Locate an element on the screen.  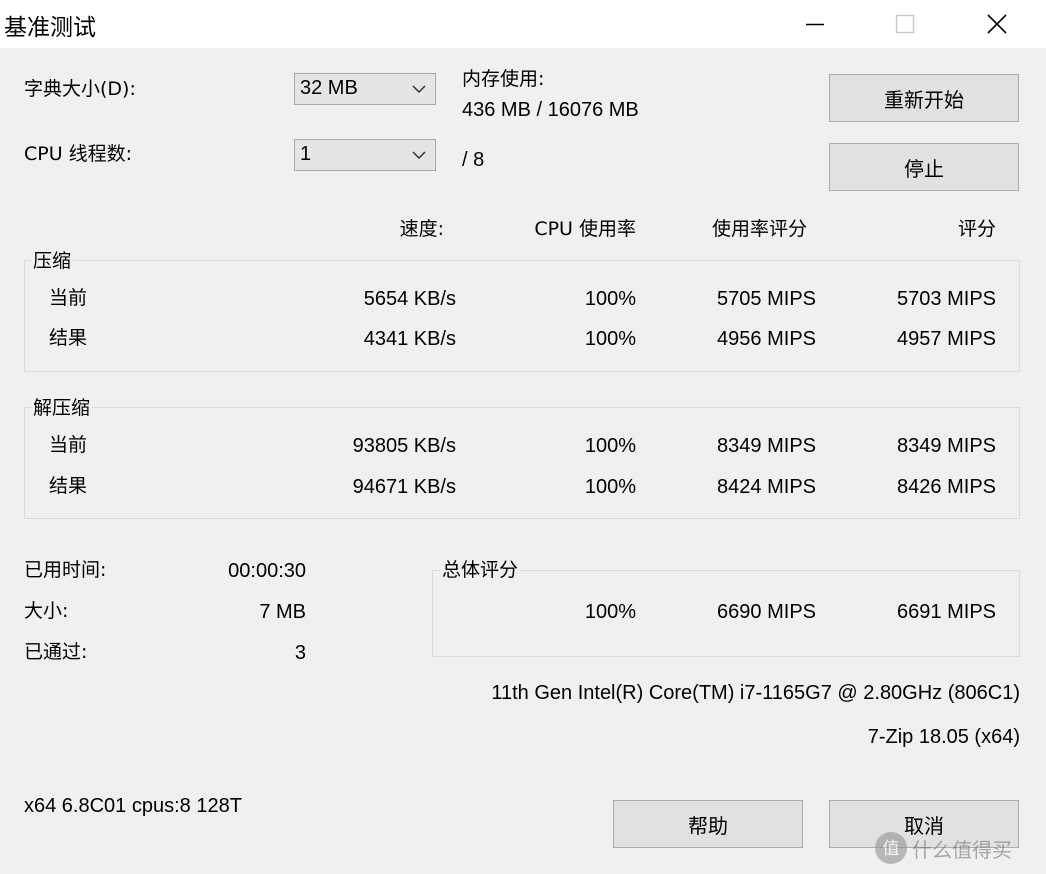
maximize-button is located at coordinates (905, 24).